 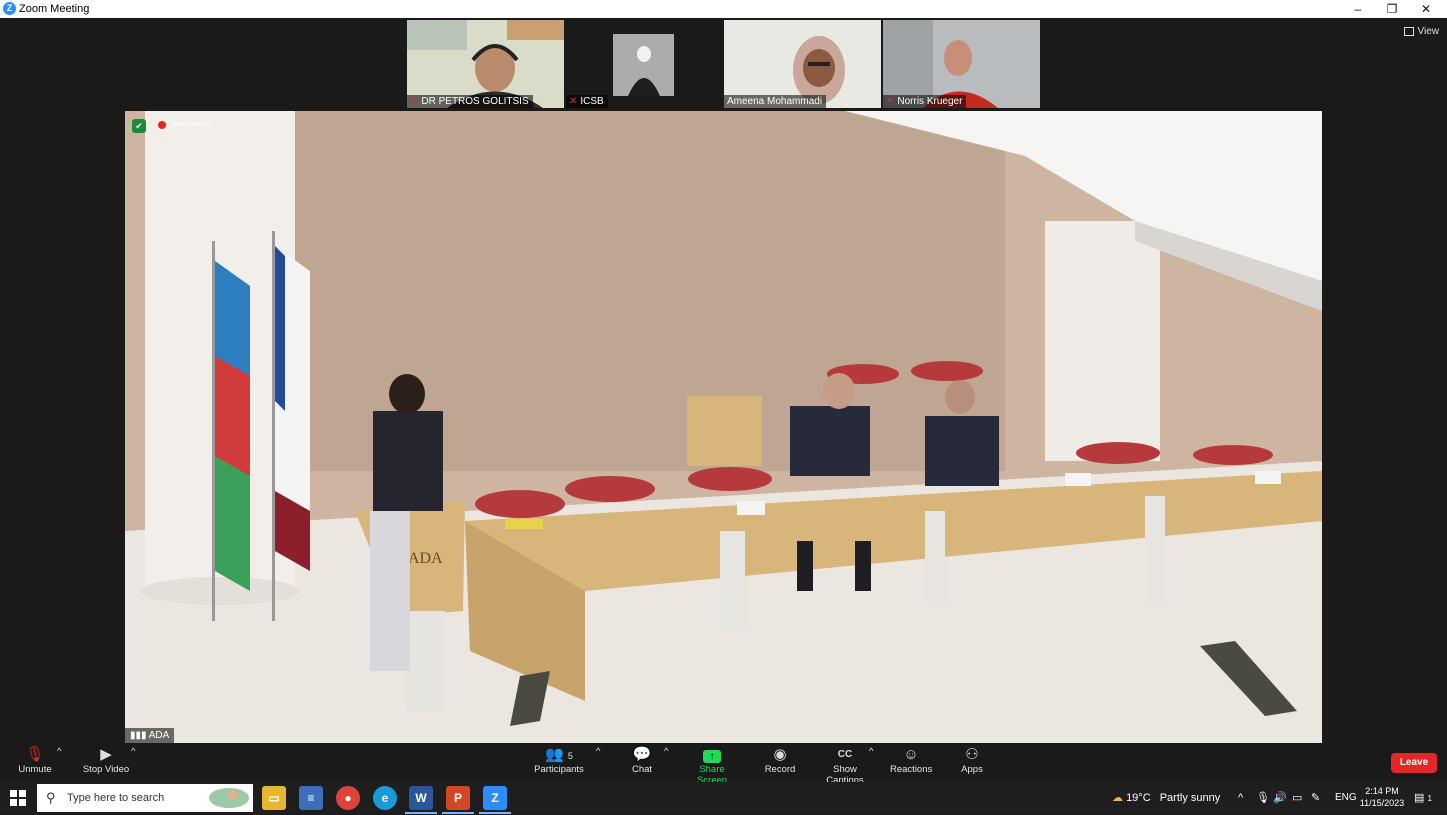 I want to click on participants-button: 👥 5 Participants, so click(x=559, y=760).